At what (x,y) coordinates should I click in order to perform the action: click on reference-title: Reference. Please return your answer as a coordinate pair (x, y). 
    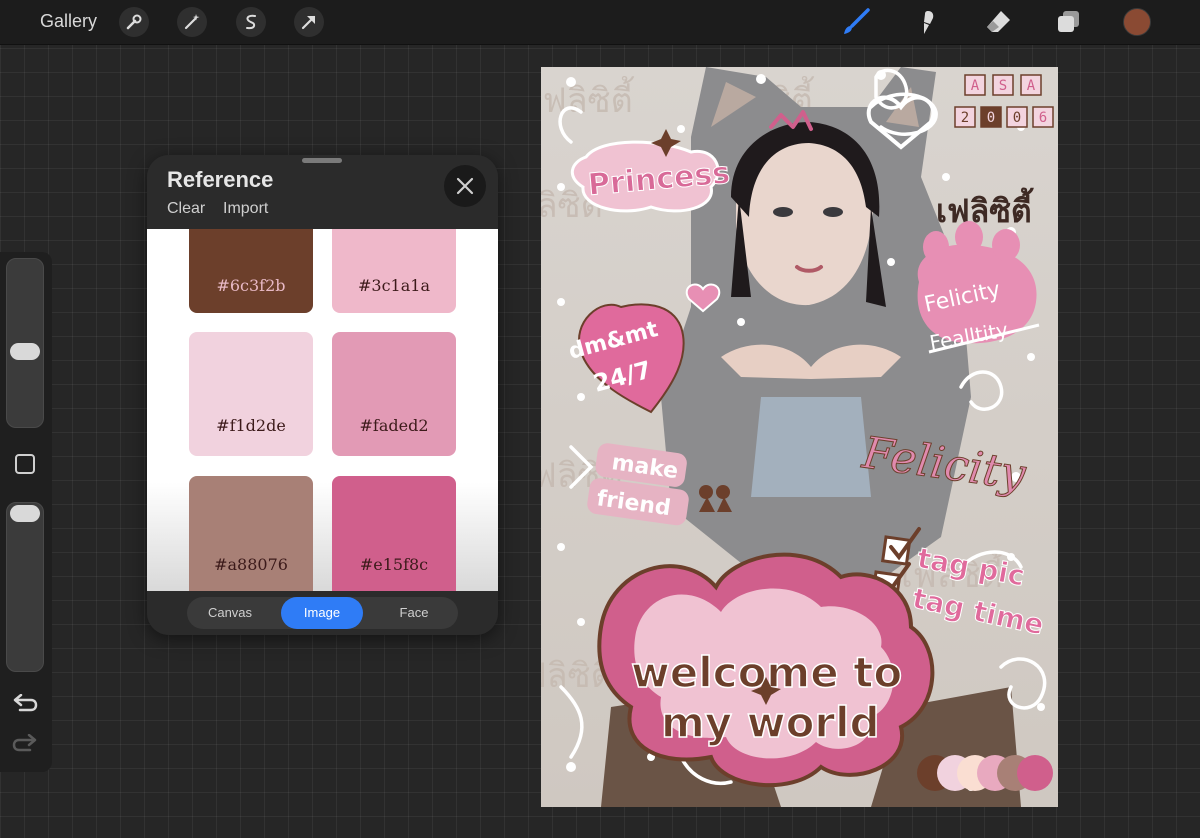
    Looking at the image, I should click on (220, 179).